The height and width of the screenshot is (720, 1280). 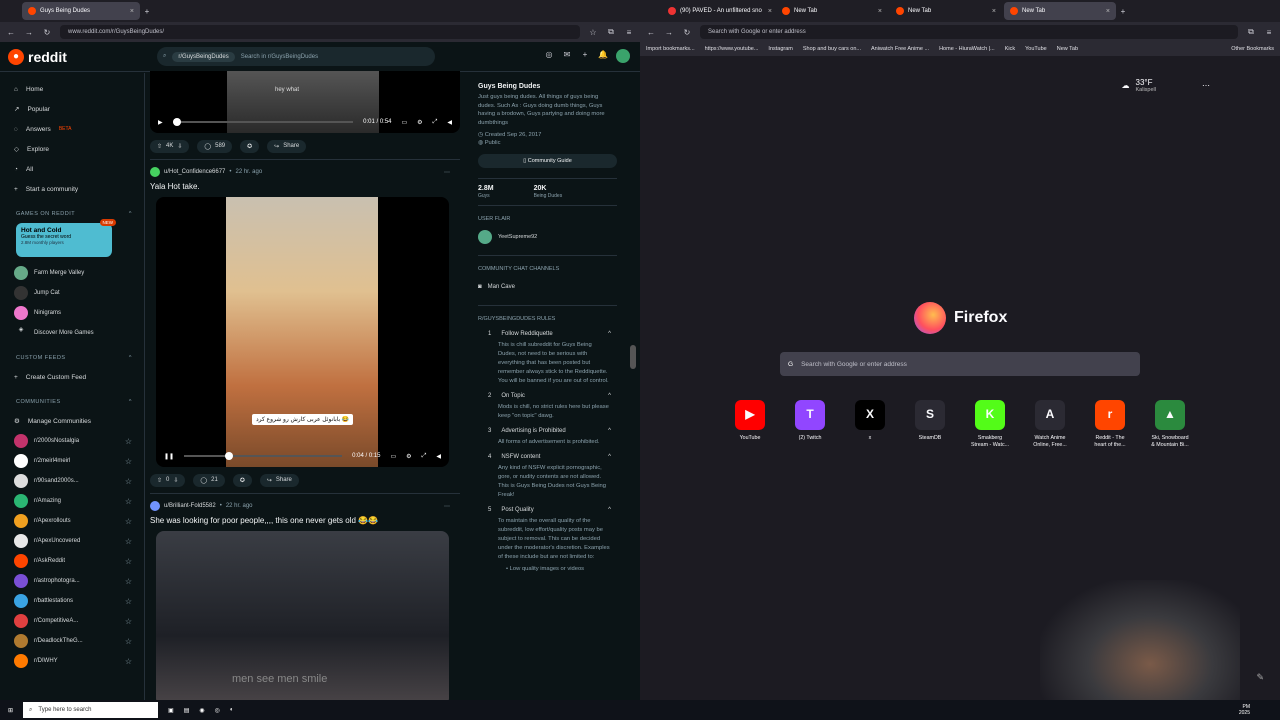 What do you see at coordinates (194, 172) in the screenshot?
I see `post-author: u/Hot_Confidence6677` at bounding box center [194, 172].